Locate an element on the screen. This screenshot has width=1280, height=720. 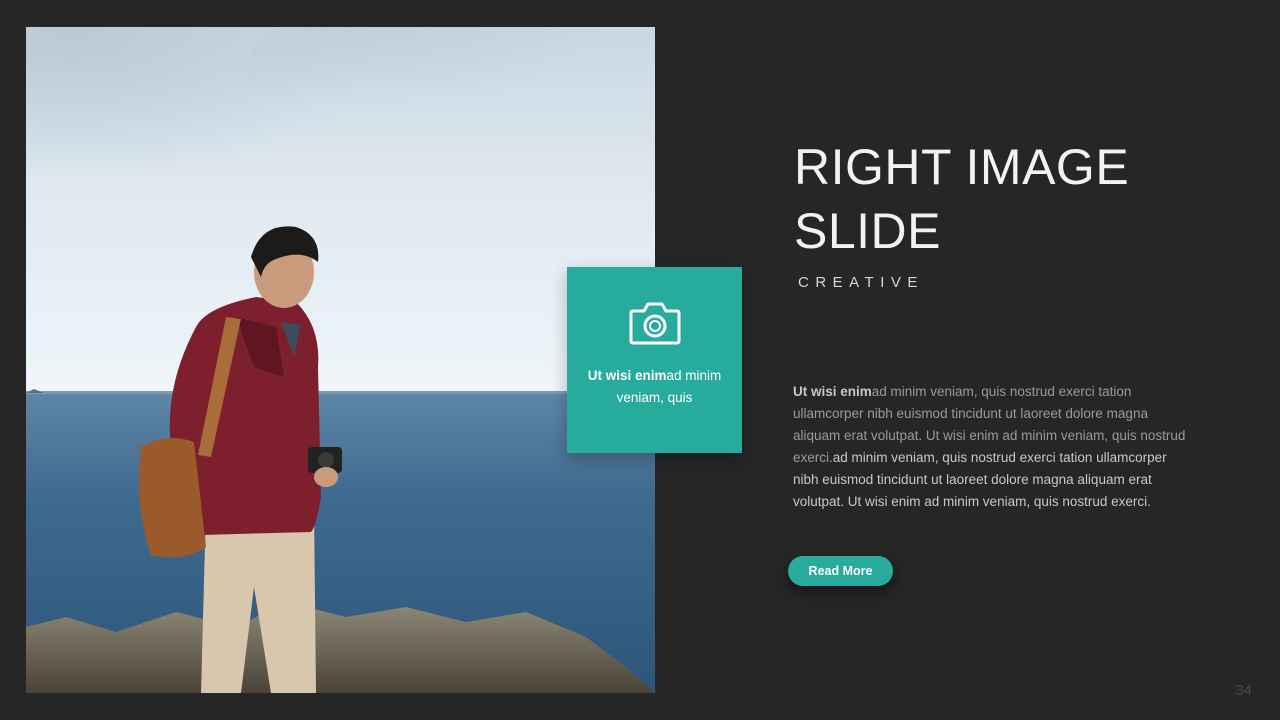
card-text: Ut wisi enimad minim veniam, quis is located at coordinates (654, 387).